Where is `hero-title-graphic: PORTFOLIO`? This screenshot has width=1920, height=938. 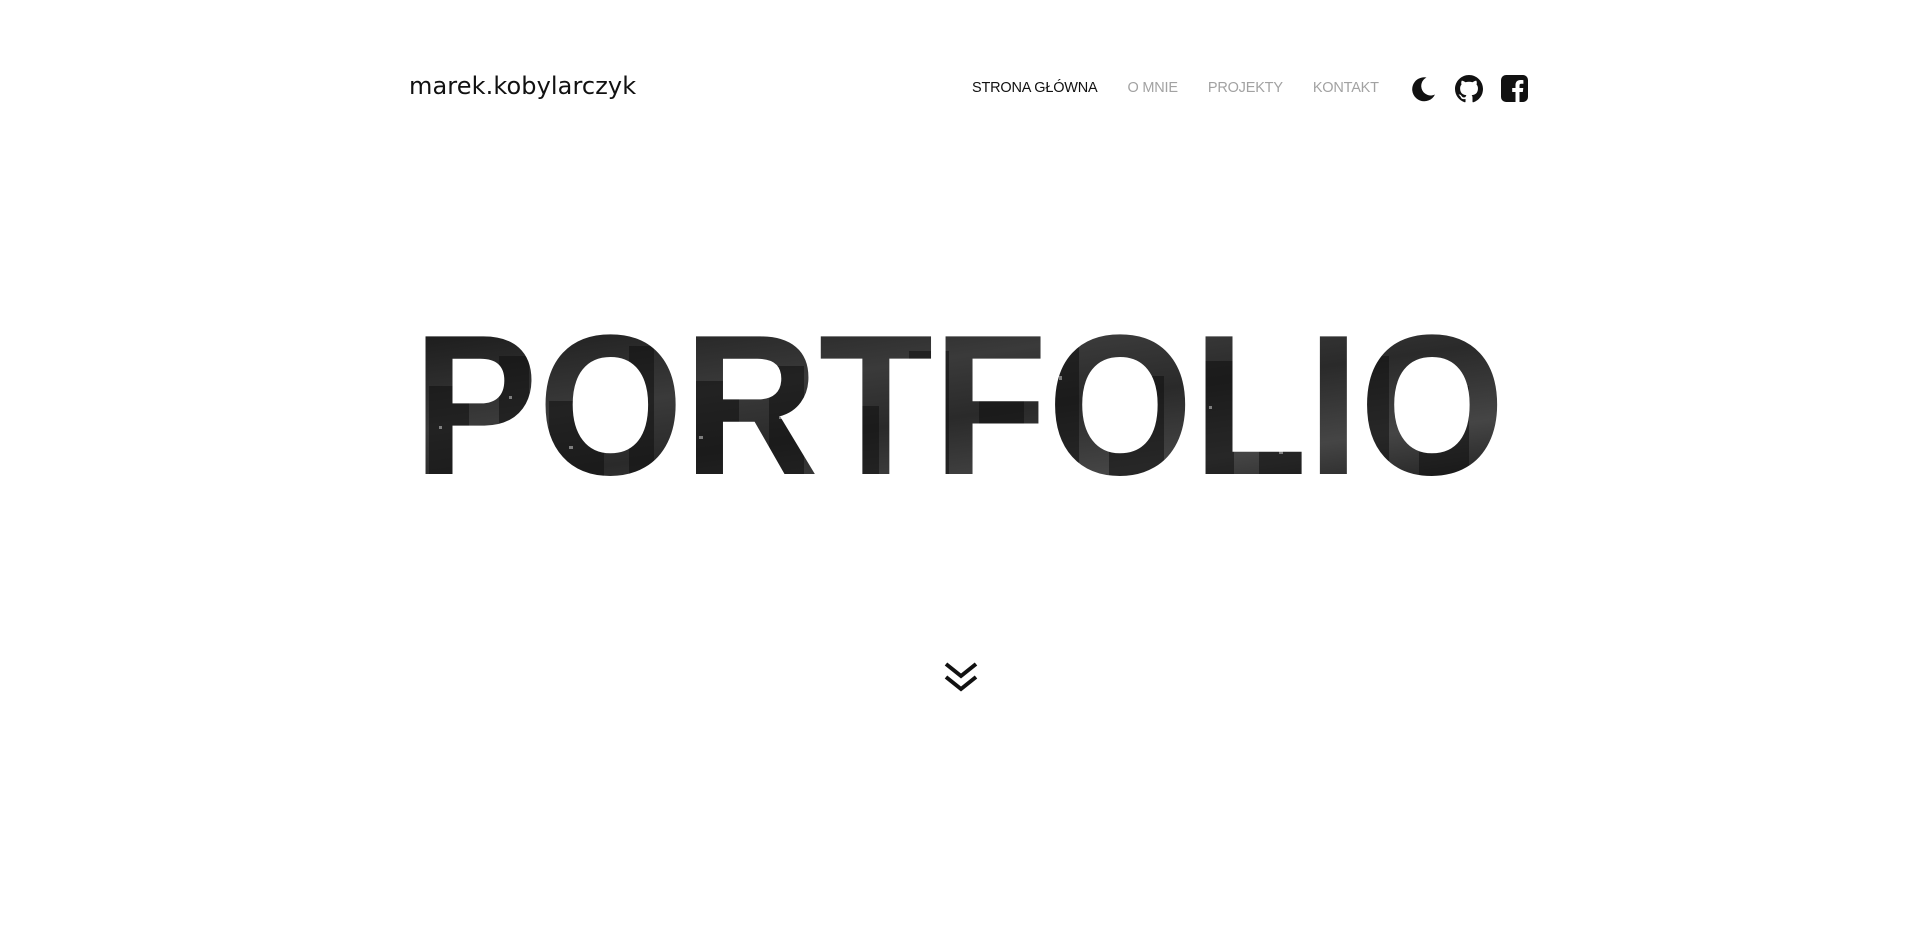 hero-title-graphic: PORTFOLIO is located at coordinates (959, 402).